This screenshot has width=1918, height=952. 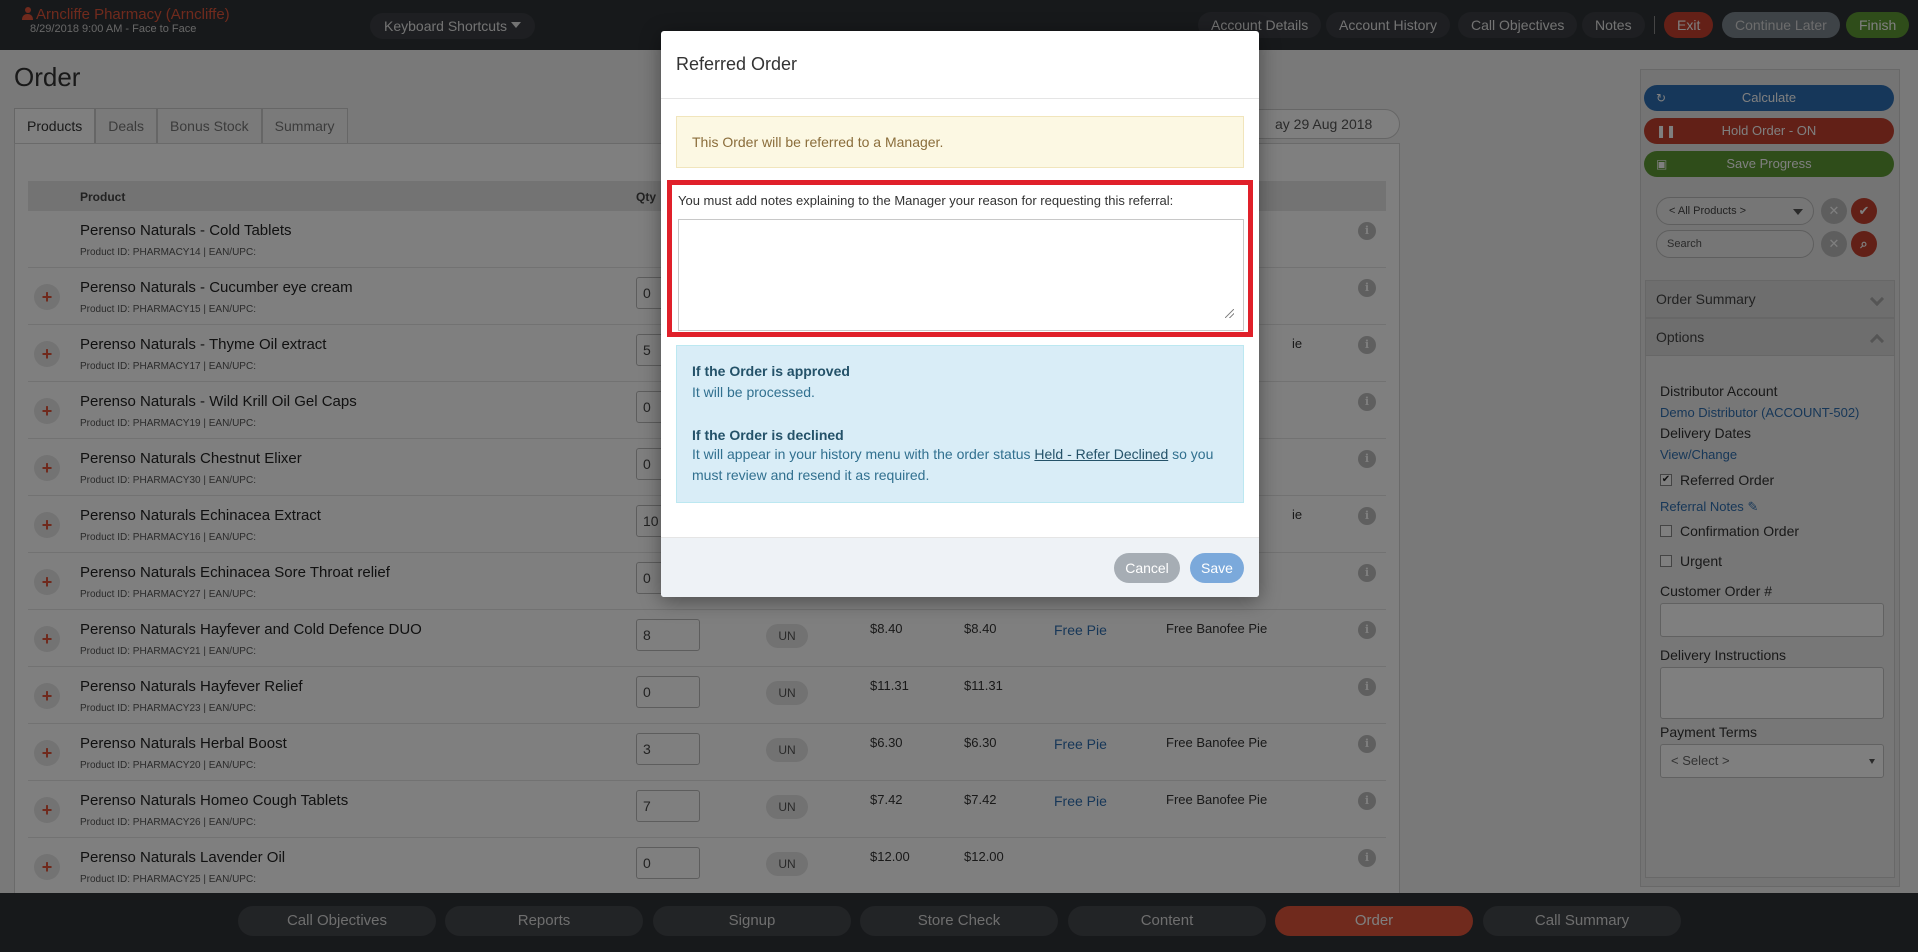 I want to click on approved-text: It will be processed., so click(x=753, y=392).